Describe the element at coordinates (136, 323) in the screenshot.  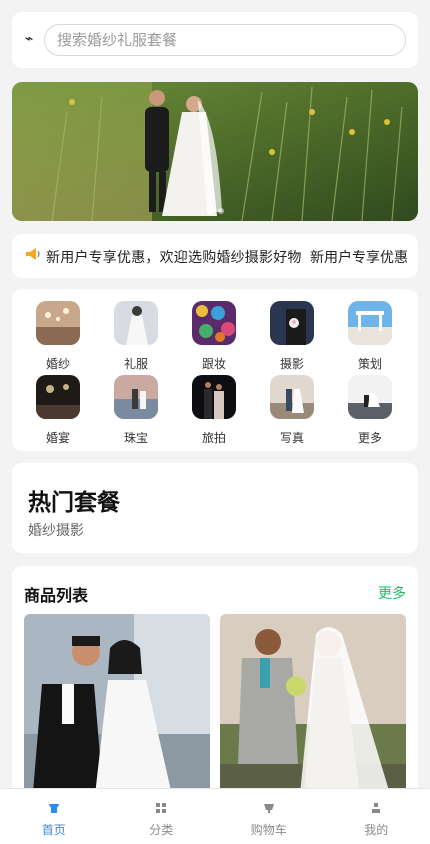
I see `gown-icon` at that location.